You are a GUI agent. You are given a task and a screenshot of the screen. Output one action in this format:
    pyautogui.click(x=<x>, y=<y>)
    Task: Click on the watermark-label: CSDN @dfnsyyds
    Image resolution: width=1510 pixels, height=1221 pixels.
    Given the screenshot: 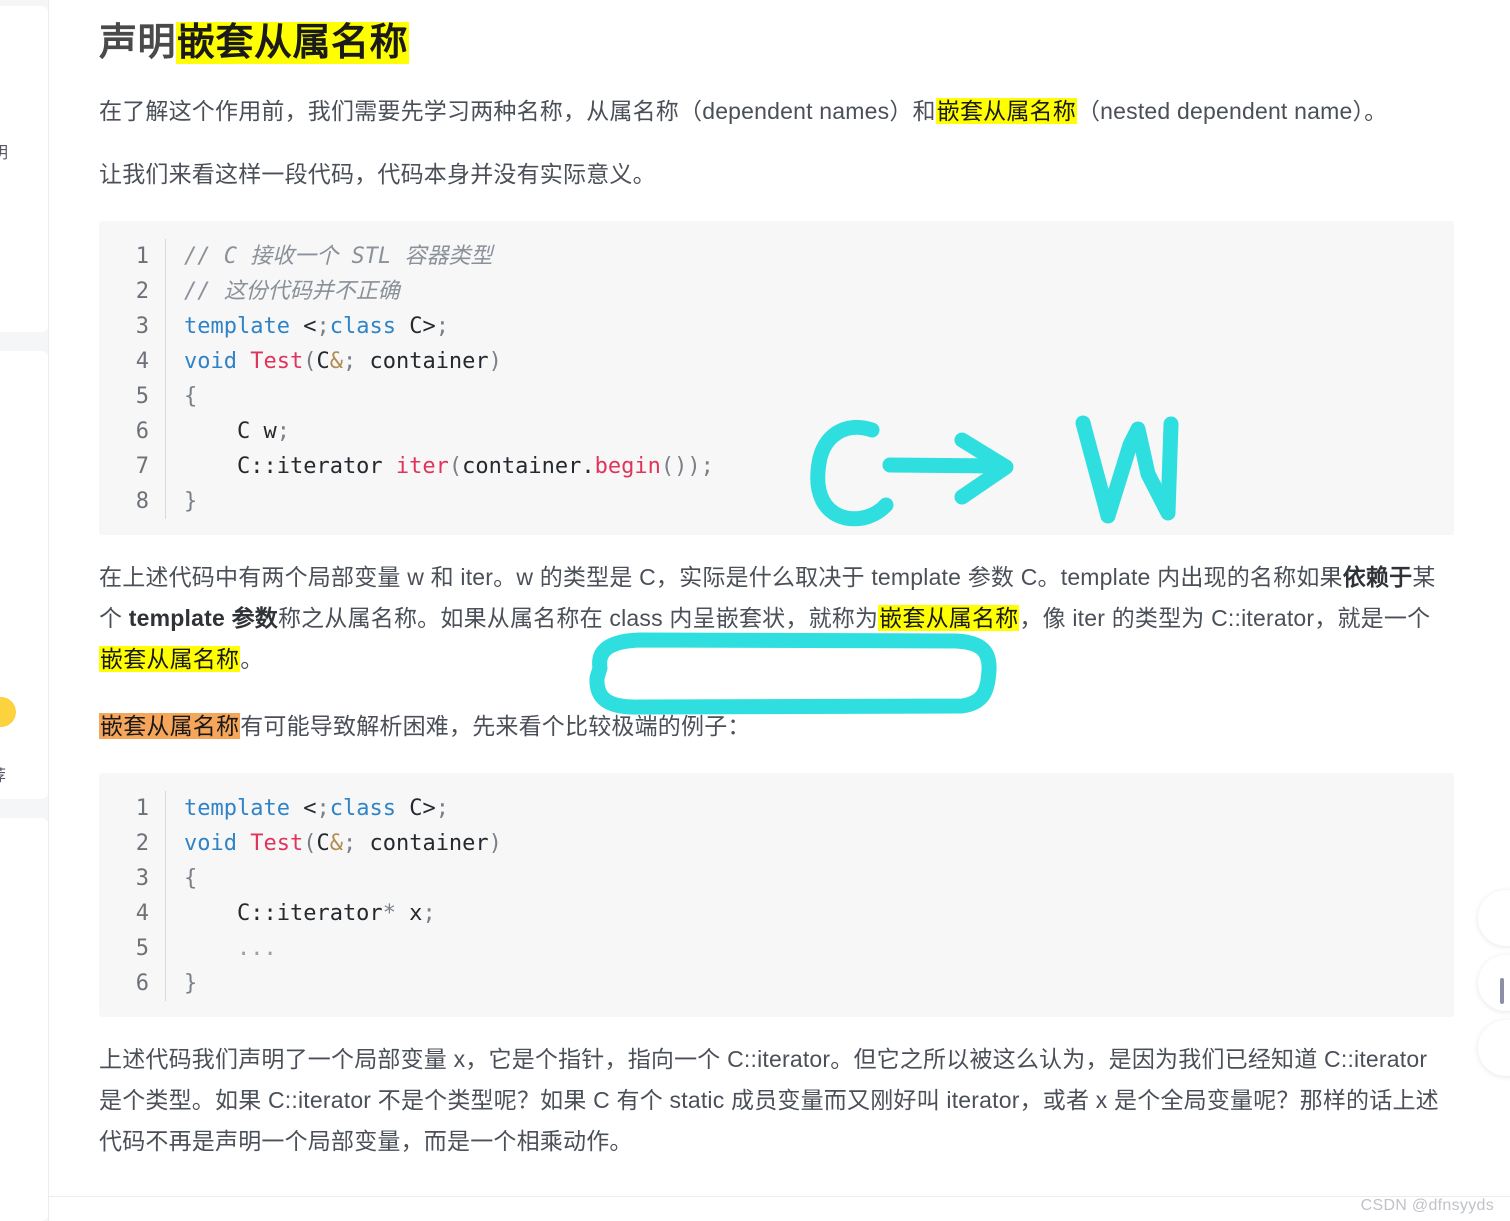 What is the action you would take?
    pyautogui.click(x=1427, y=1205)
    